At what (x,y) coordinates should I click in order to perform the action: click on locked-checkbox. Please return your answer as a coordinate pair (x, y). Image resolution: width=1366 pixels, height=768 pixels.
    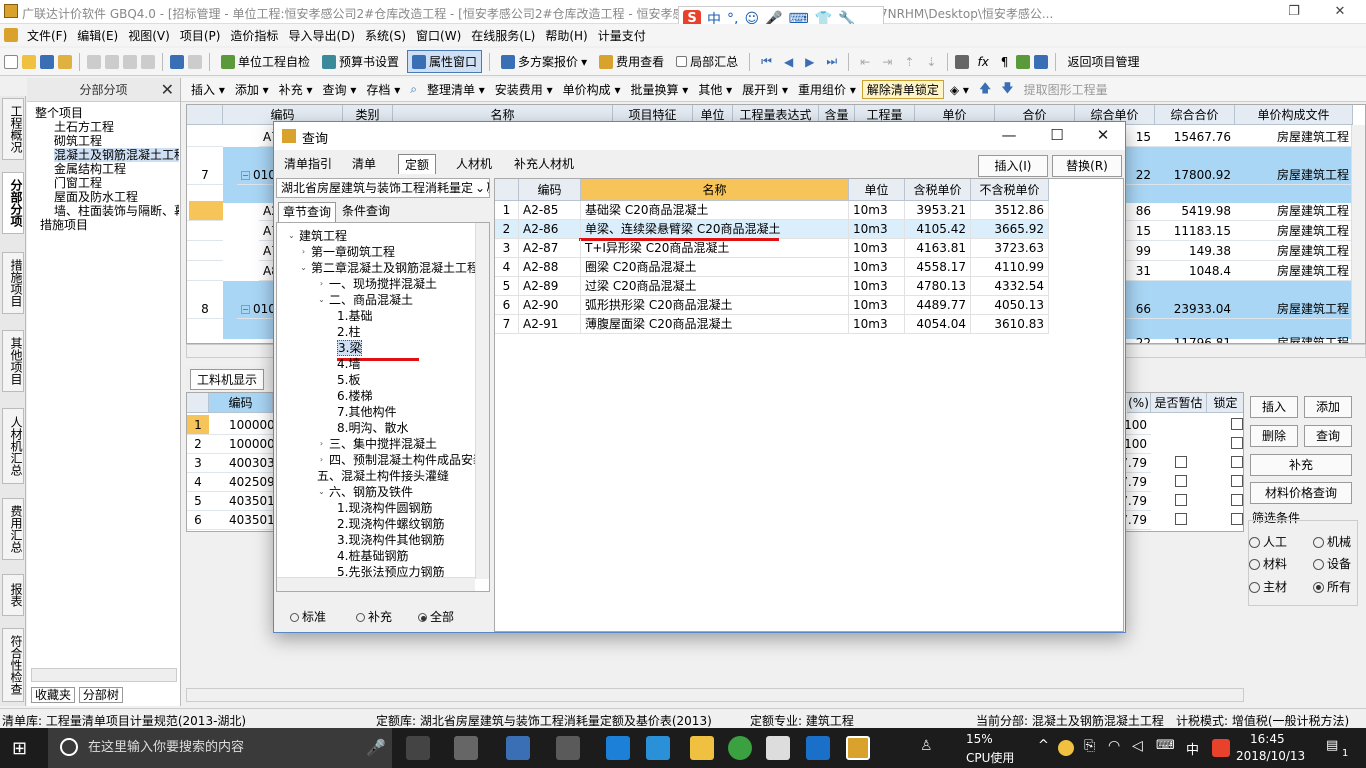
    Looking at the image, I should click on (1237, 500).